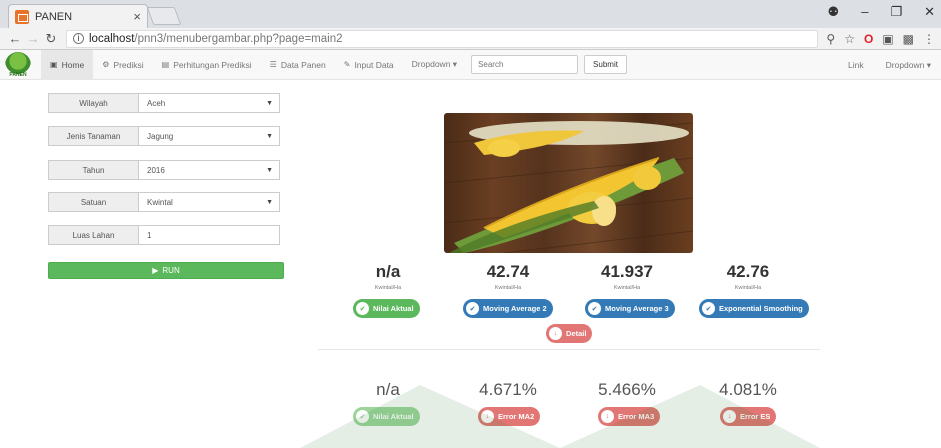  Describe the element at coordinates (93, 136) in the screenshot. I see `jenis-tanaman-label: Jenis Tanaman` at that location.